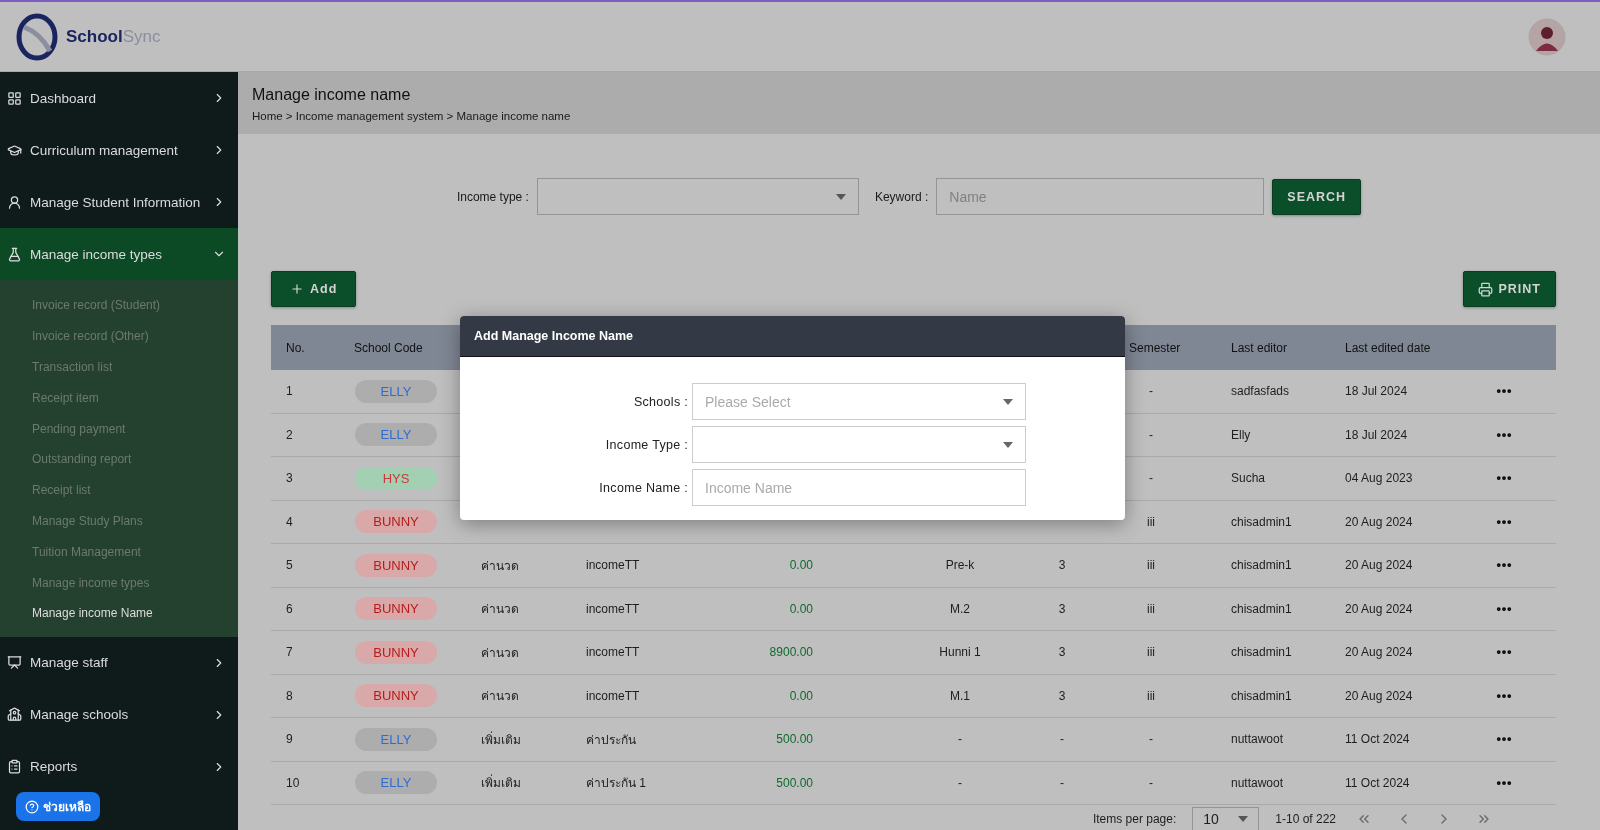  Describe the element at coordinates (1100, 196) in the screenshot. I see `keyword-field: Name` at that location.